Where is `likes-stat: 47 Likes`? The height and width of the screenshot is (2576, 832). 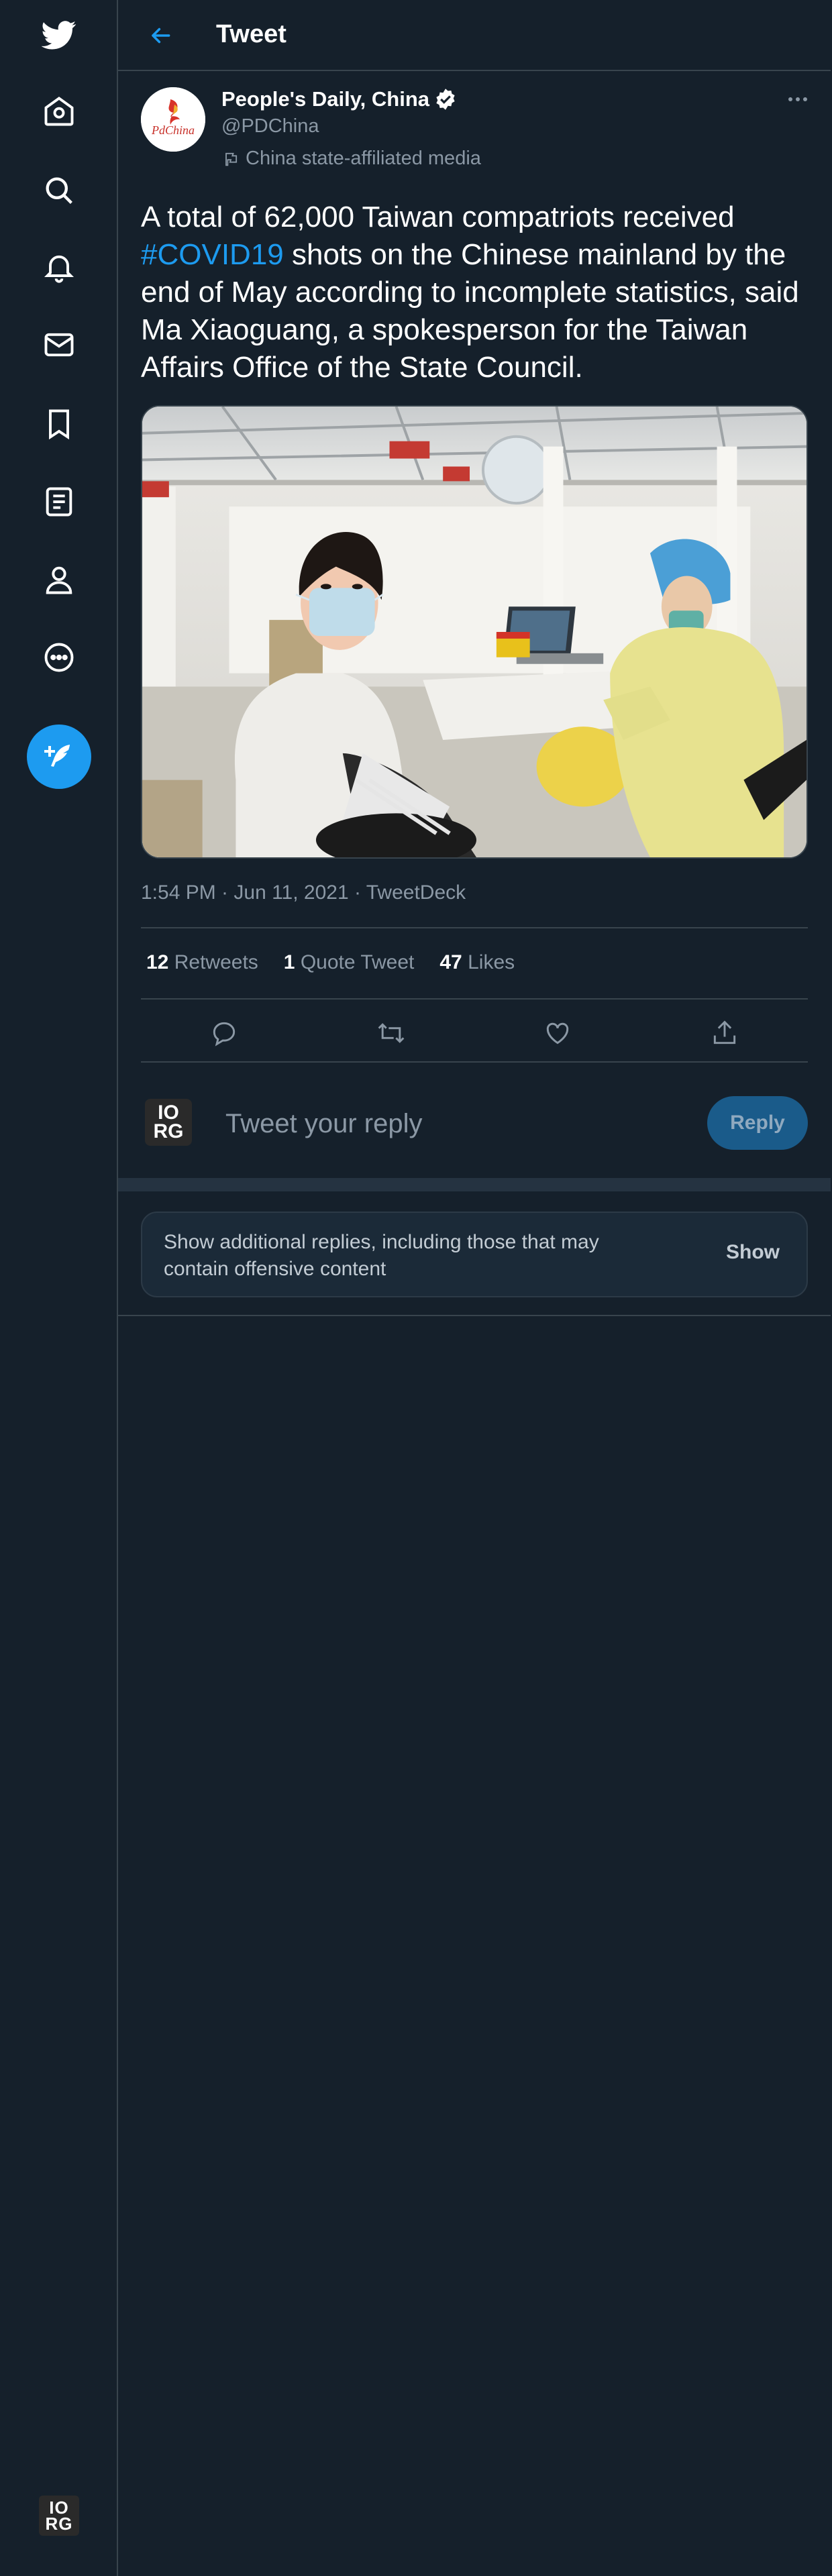 likes-stat: 47 Likes is located at coordinates (477, 962).